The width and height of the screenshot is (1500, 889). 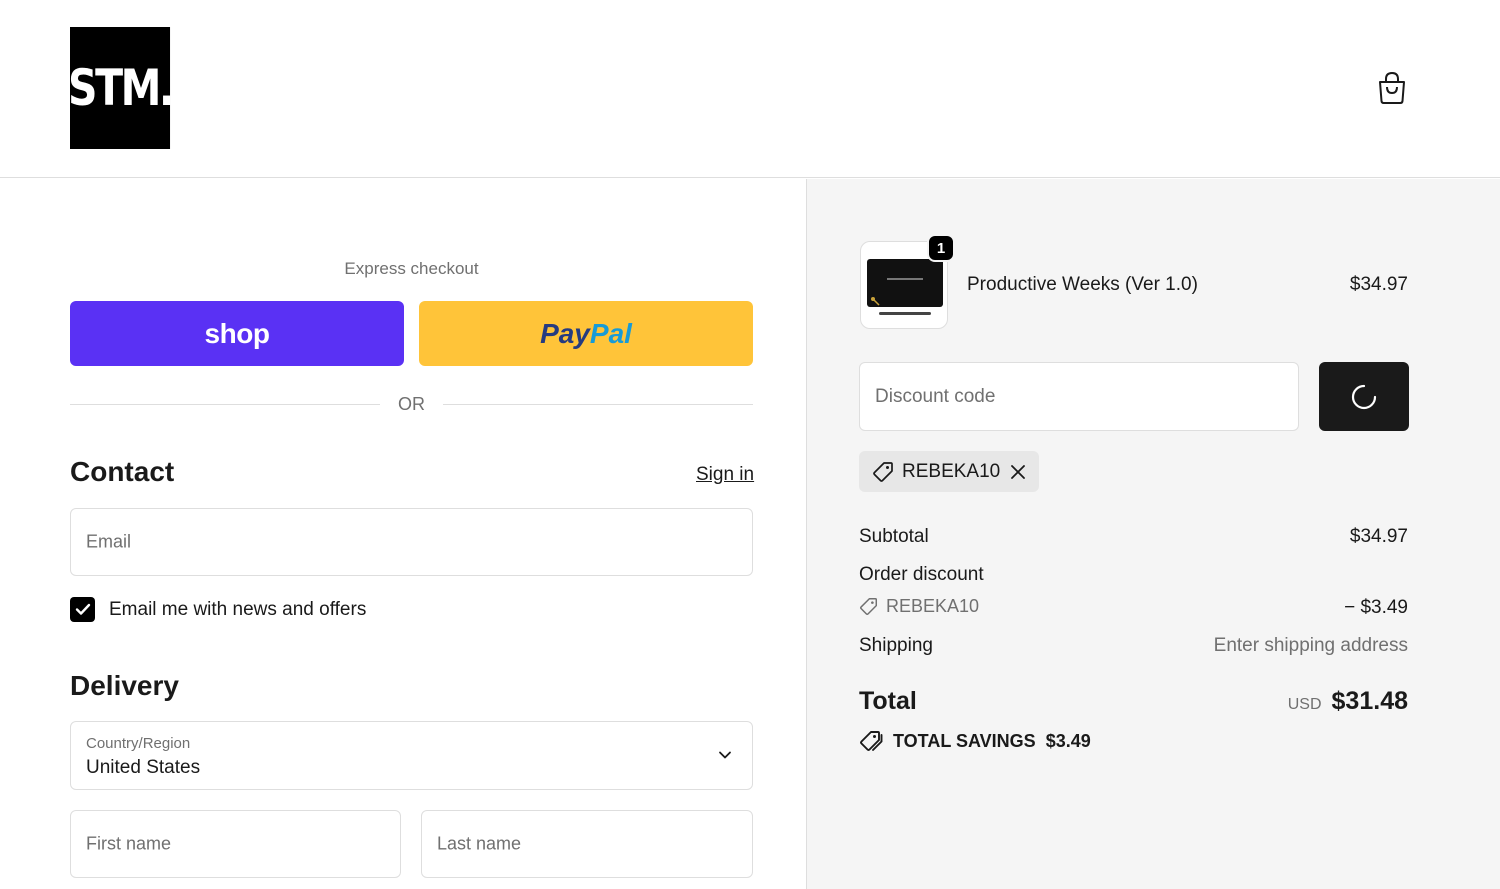 I want to click on store-logo: STM., so click(x=121, y=88).